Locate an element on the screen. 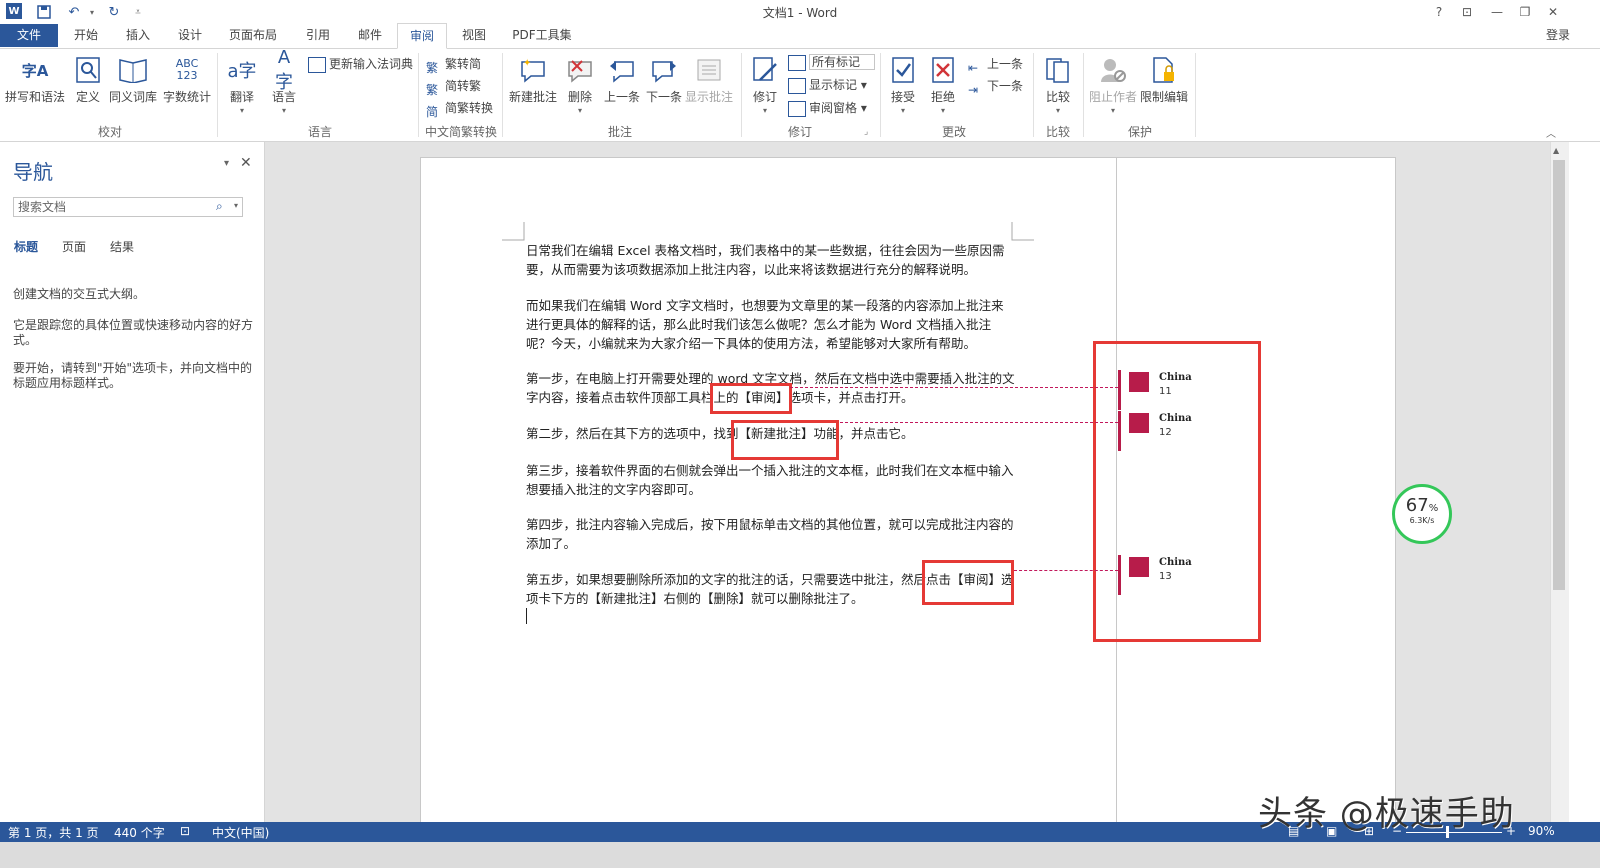  tab-design: 设计 is located at coordinates (190, 35).